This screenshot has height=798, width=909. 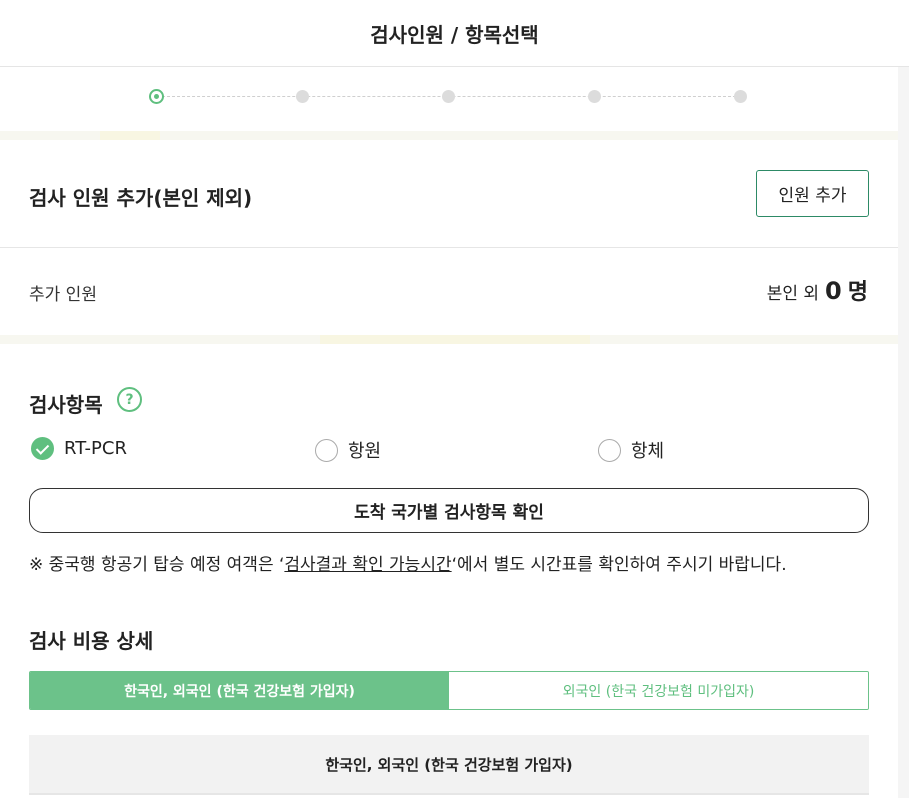 I want to click on page-header: 검사인원 / 항목선택, so click(x=454, y=33).